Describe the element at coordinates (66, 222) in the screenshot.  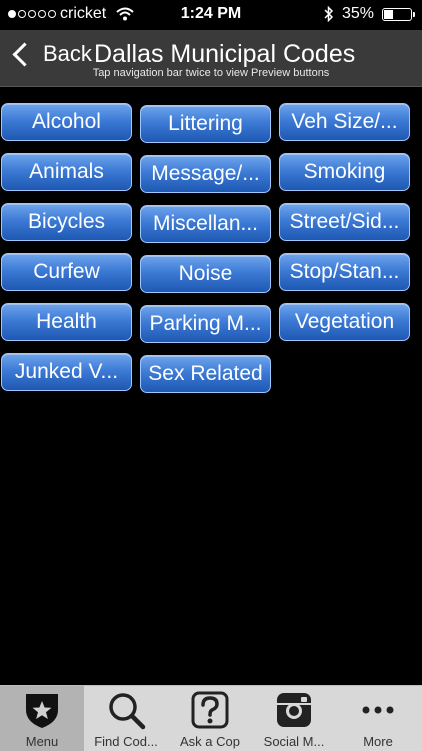
I see `category-button: Bicycles` at that location.